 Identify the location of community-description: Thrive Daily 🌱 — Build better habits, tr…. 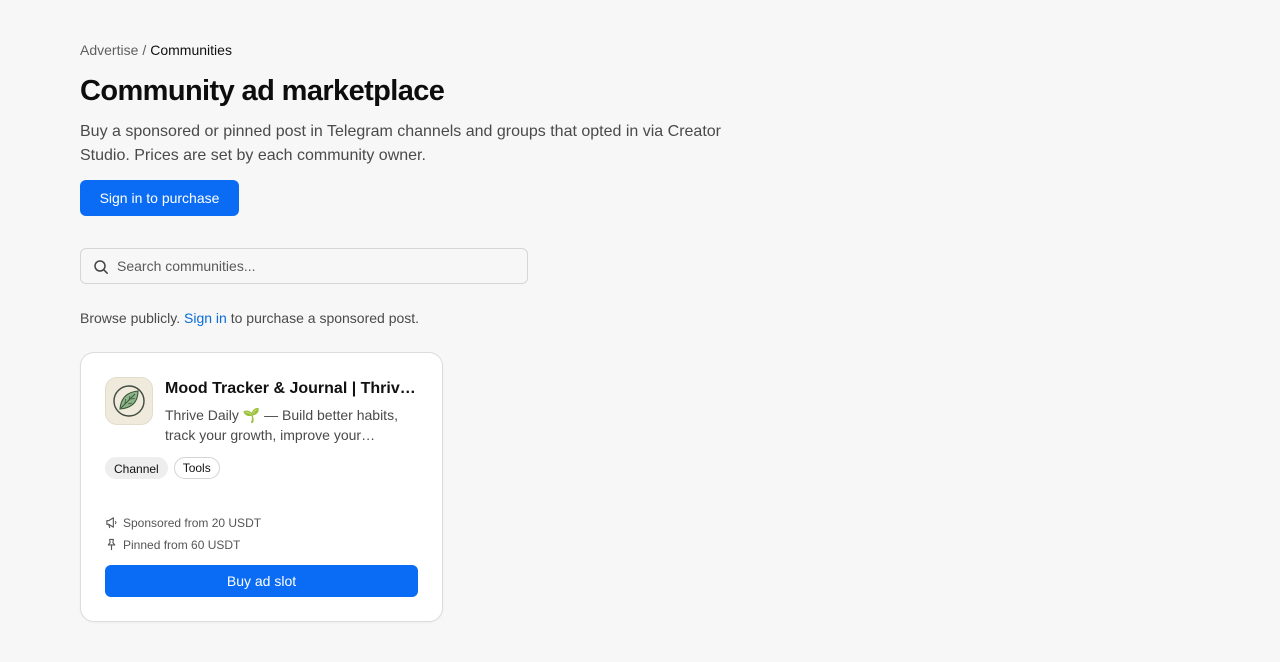
(281, 425).